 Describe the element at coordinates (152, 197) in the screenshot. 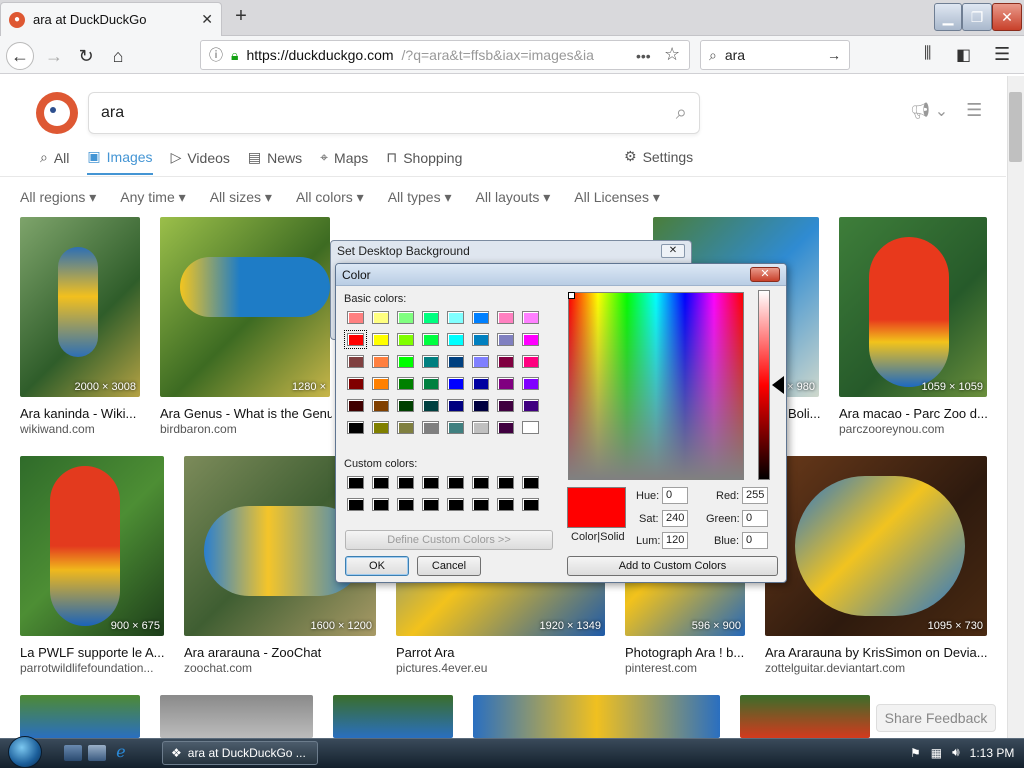

I see `filter-time: Any time ▾` at that location.